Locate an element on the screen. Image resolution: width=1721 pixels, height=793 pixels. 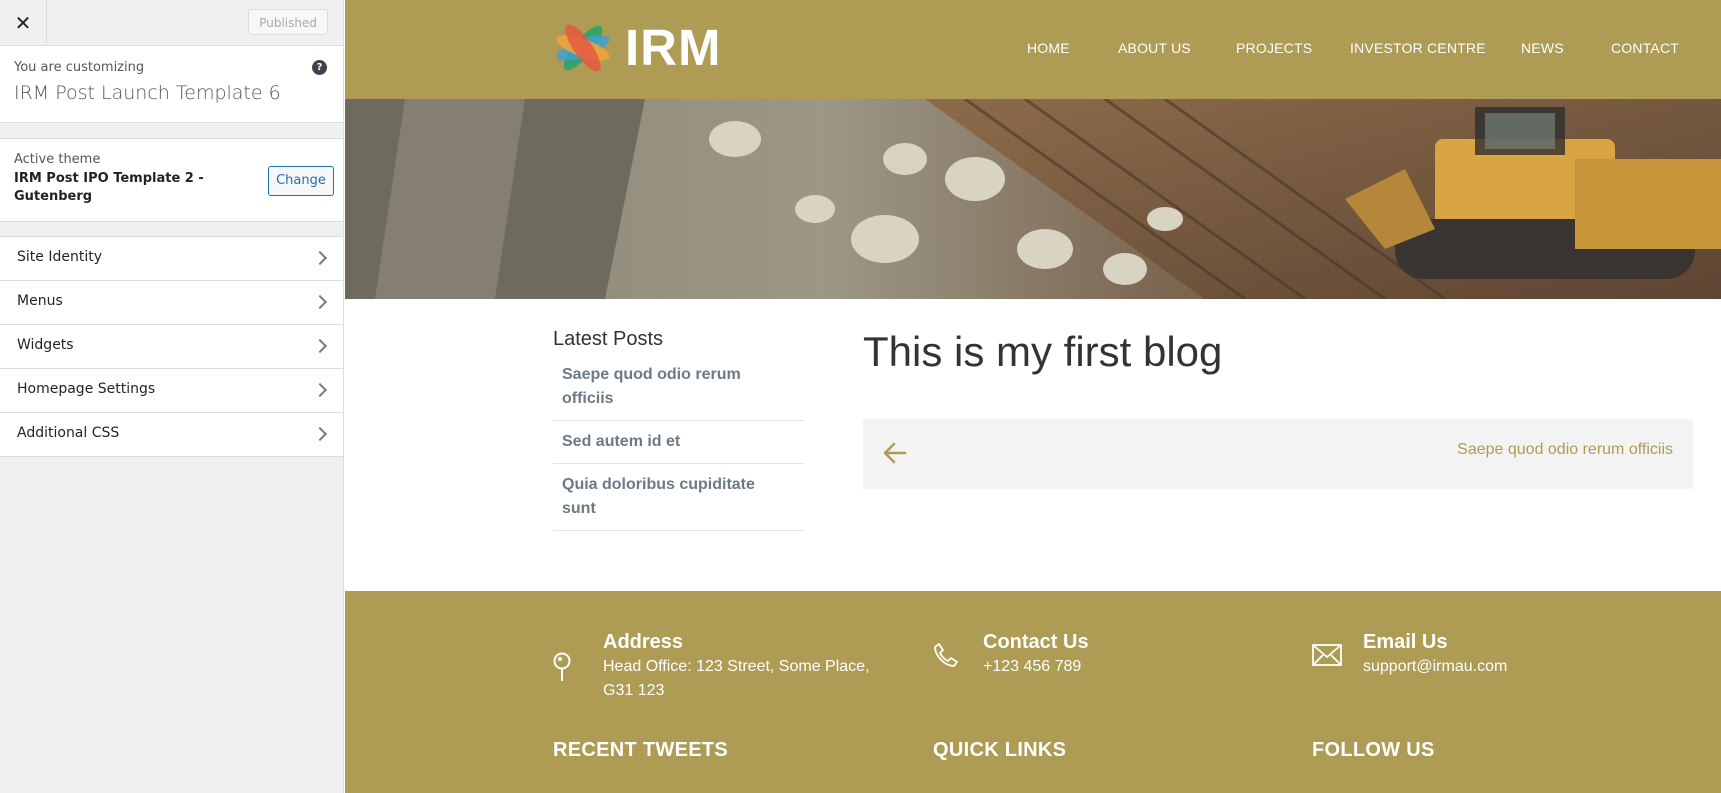
contact-phone: +123 456 789 is located at coordinates (1032, 667).